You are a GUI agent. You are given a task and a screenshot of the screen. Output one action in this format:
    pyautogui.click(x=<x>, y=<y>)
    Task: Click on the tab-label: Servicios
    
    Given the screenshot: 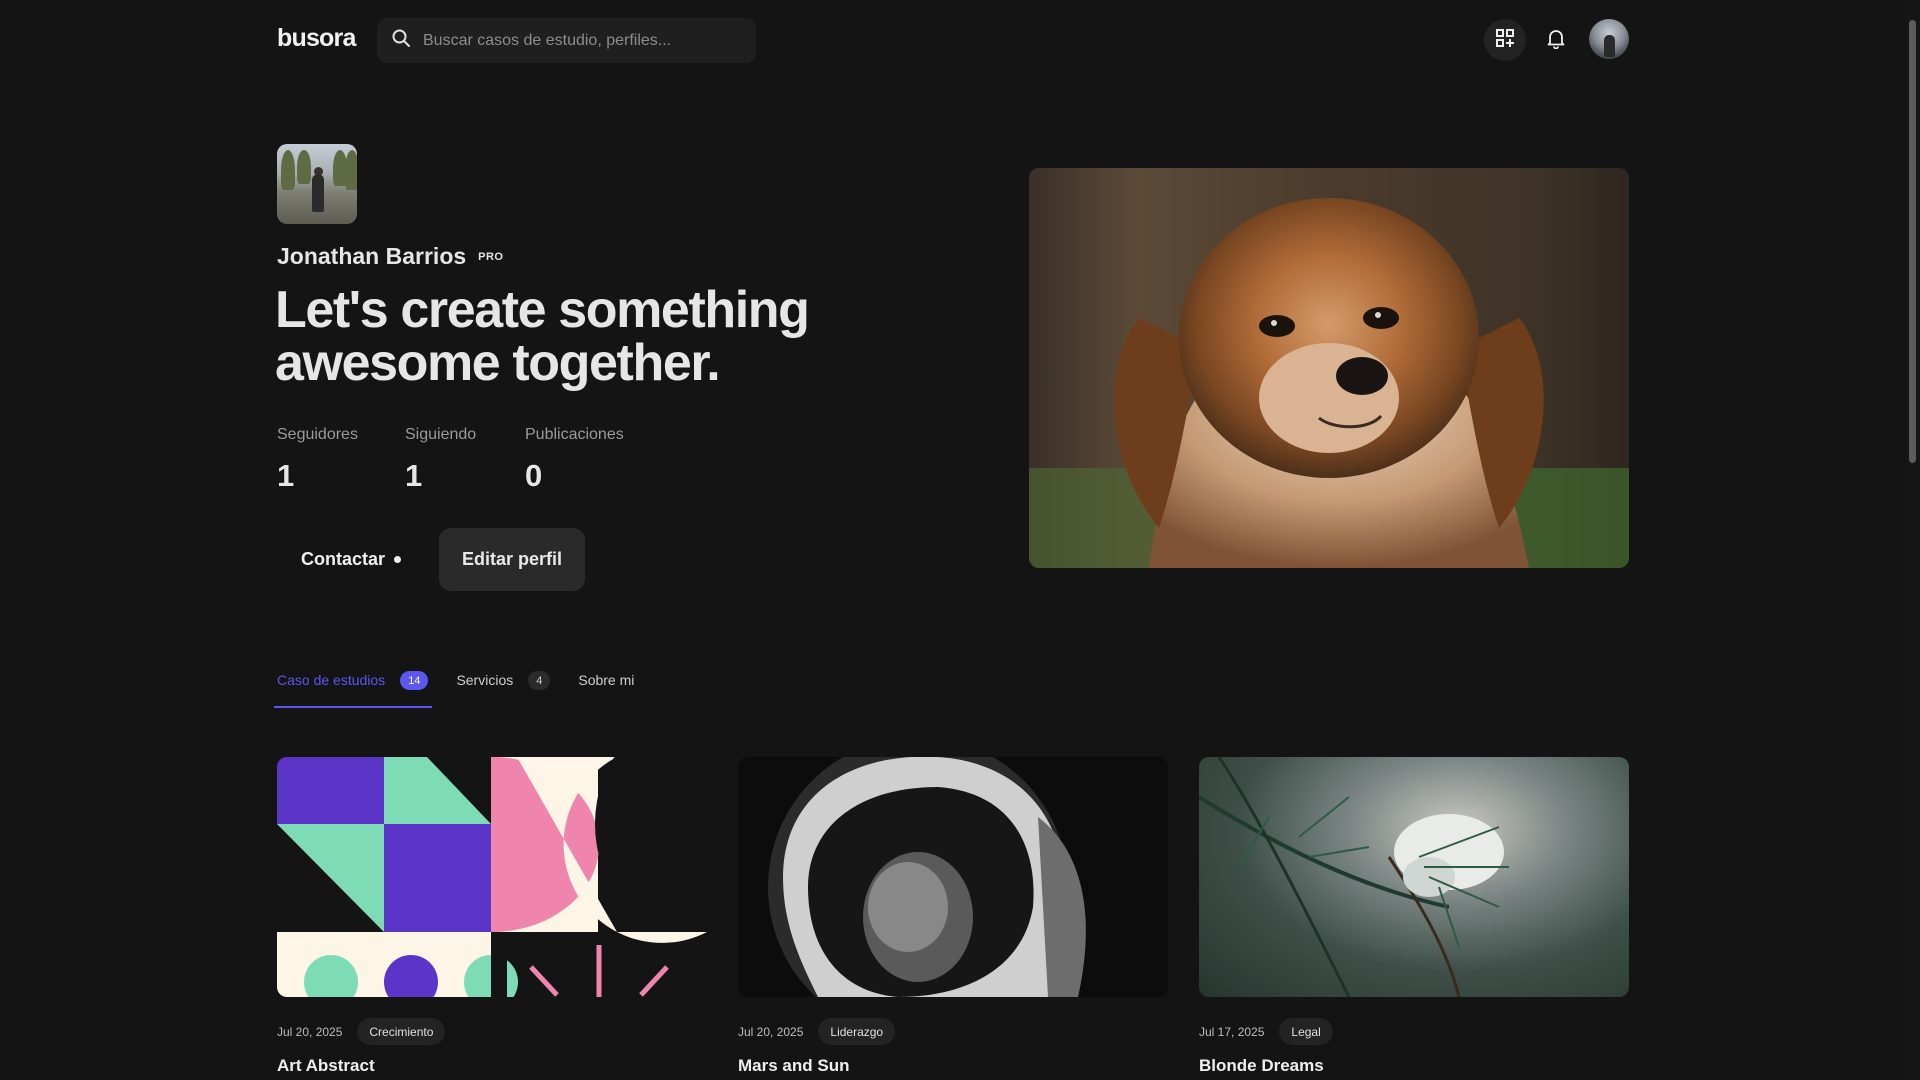 What is the action you would take?
    pyautogui.click(x=485, y=680)
    